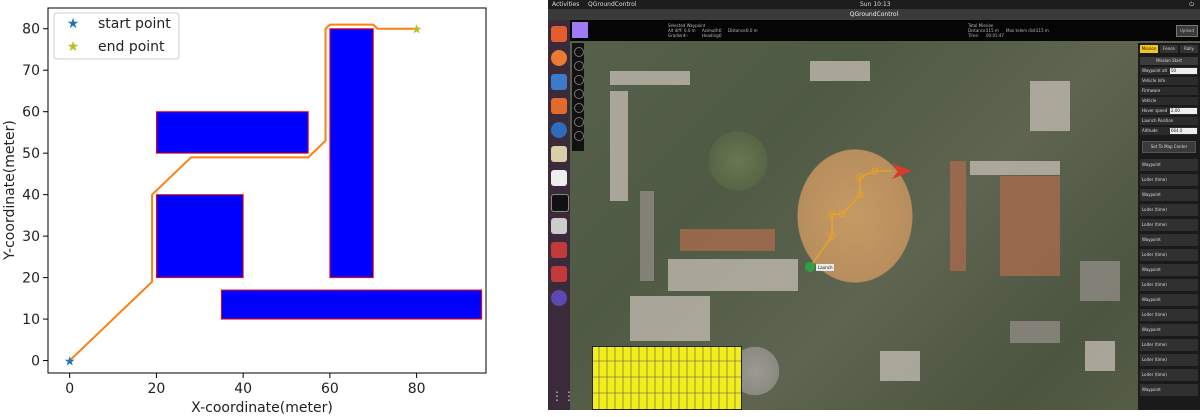  Describe the element at coordinates (31, 196) in the screenshot. I see `y-tick-label: 40` at that location.